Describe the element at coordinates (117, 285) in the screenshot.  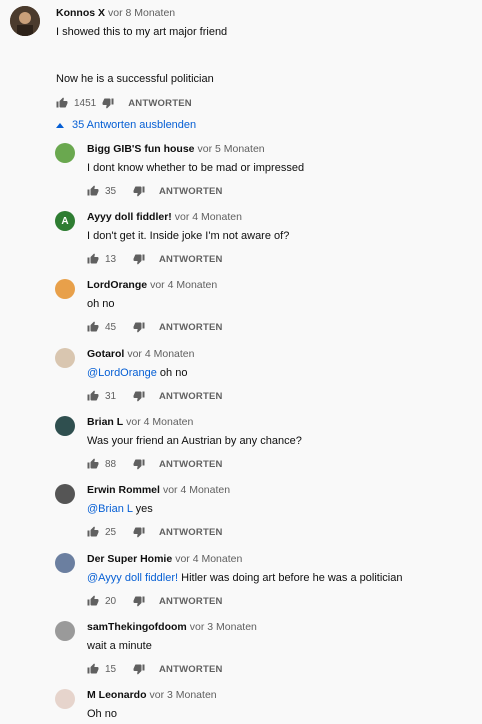
I see `author-name: LordOrange` at that location.